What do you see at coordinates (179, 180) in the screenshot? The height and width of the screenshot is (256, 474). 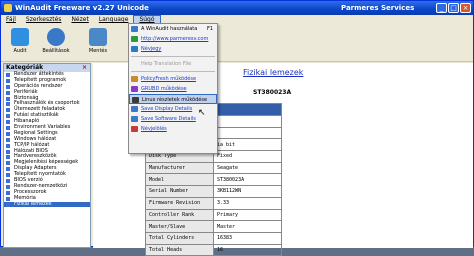 I see `property-name: Model` at bounding box center [179, 180].